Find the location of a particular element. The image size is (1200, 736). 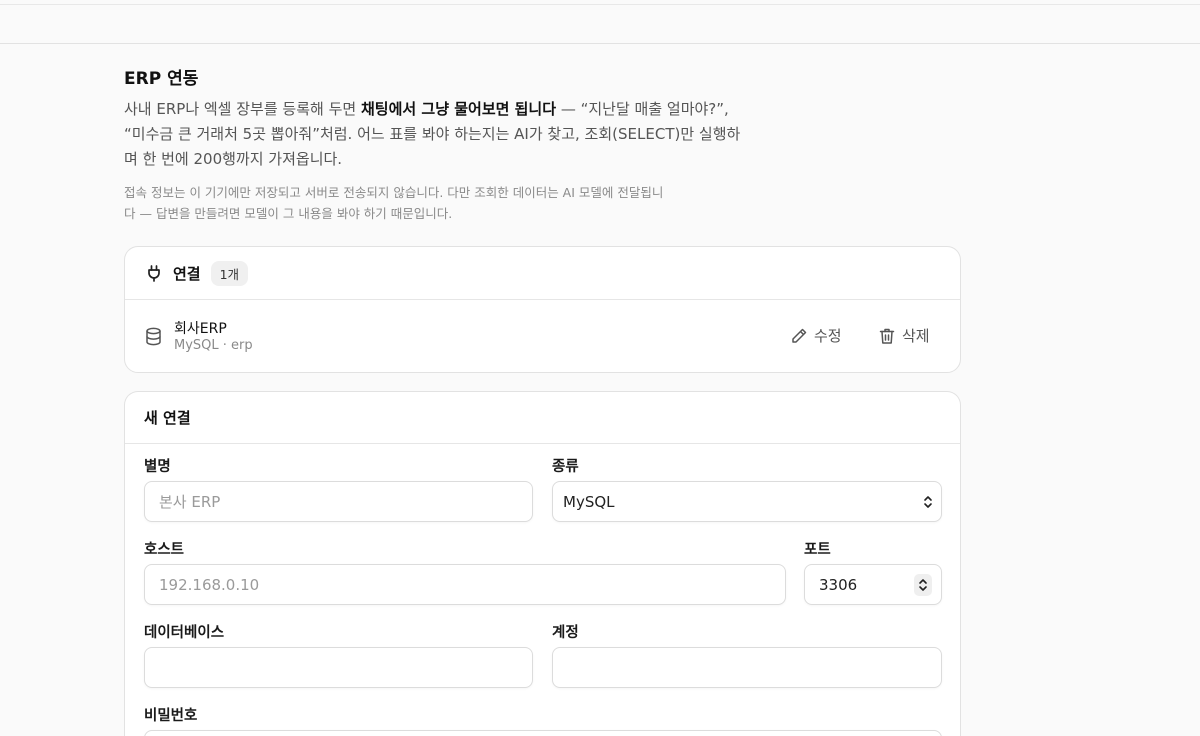

plug-icon is located at coordinates (154, 273).